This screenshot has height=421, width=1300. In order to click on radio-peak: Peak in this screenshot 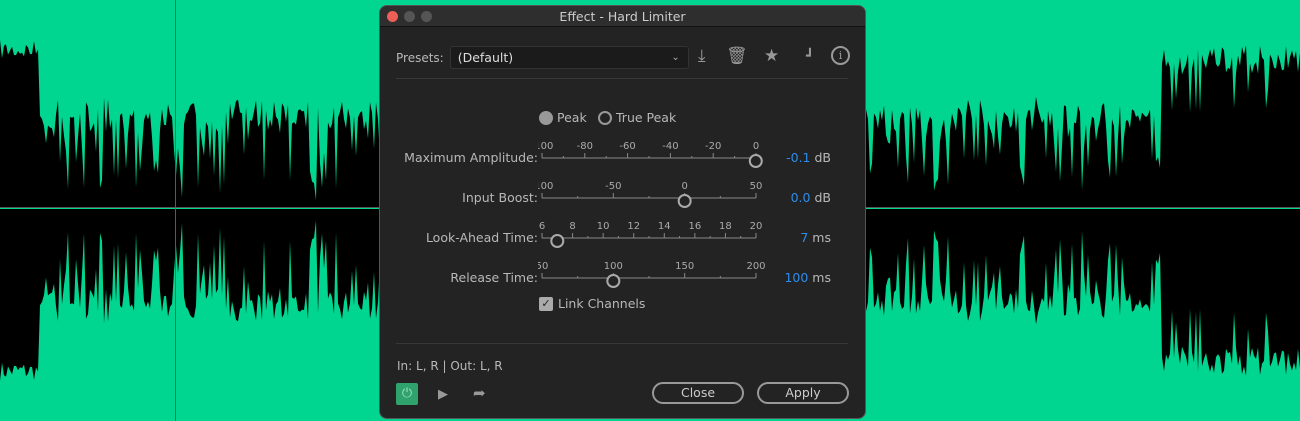, I will do `click(563, 117)`.